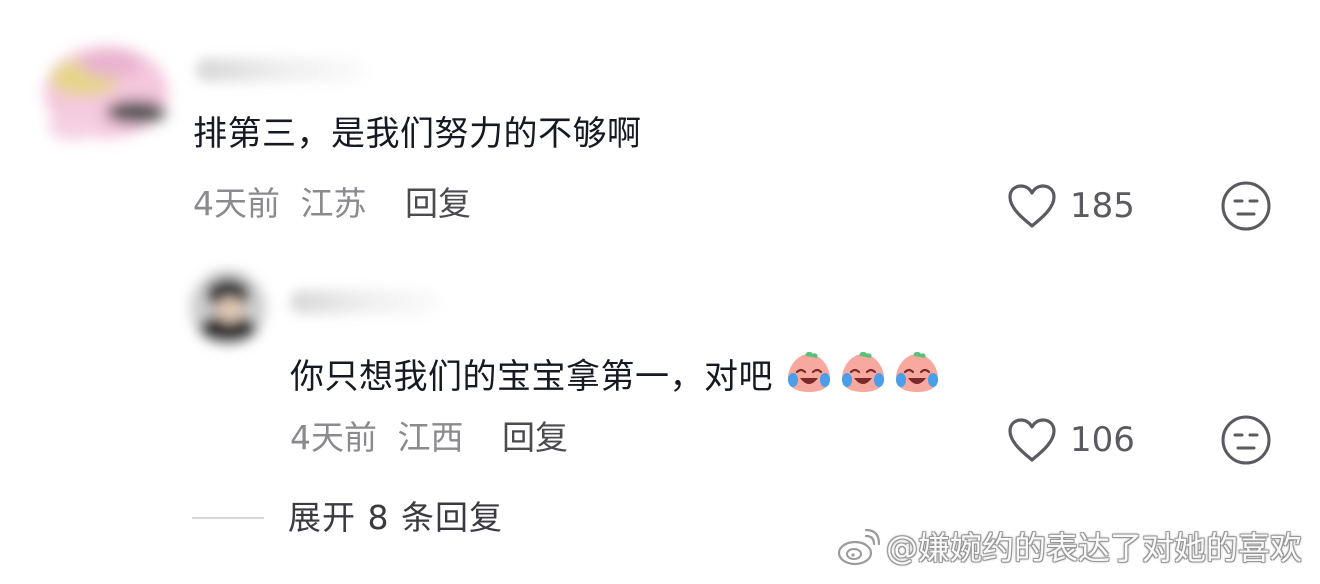 Image resolution: width=1320 pixels, height=584 pixels. Describe the element at coordinates (1102, 440) in the screenshot. I see `like-count: 106` at that location.